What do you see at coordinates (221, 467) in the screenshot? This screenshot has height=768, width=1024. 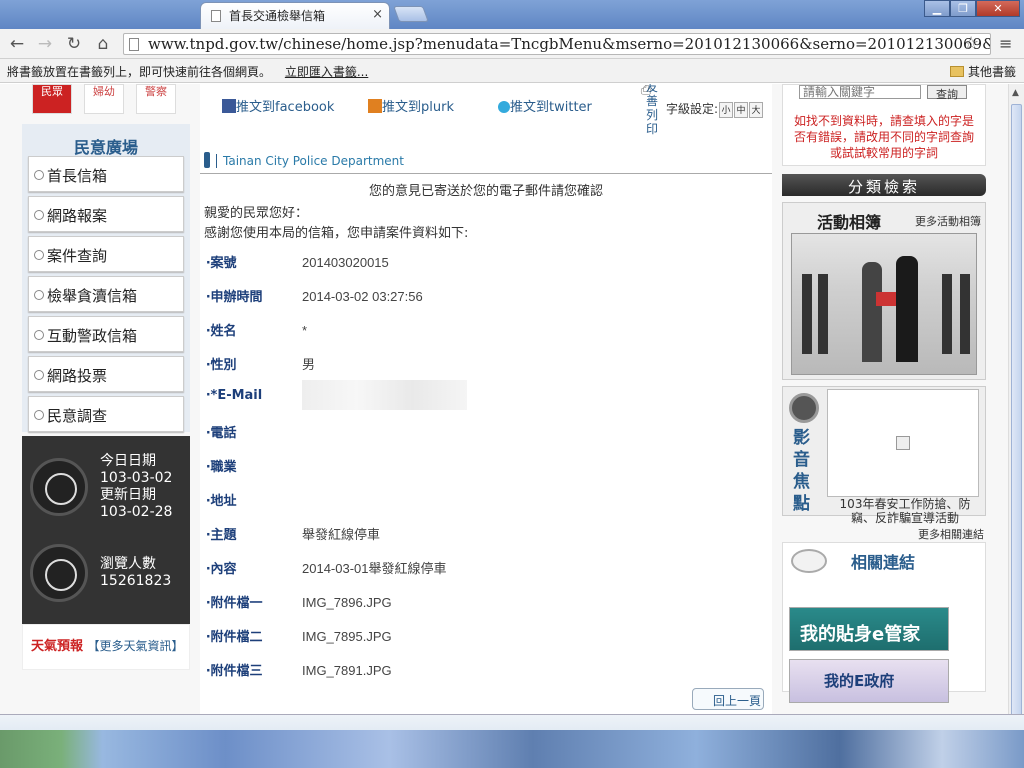 I see `field-label: ‧職業` at bounding box center [221, 467].